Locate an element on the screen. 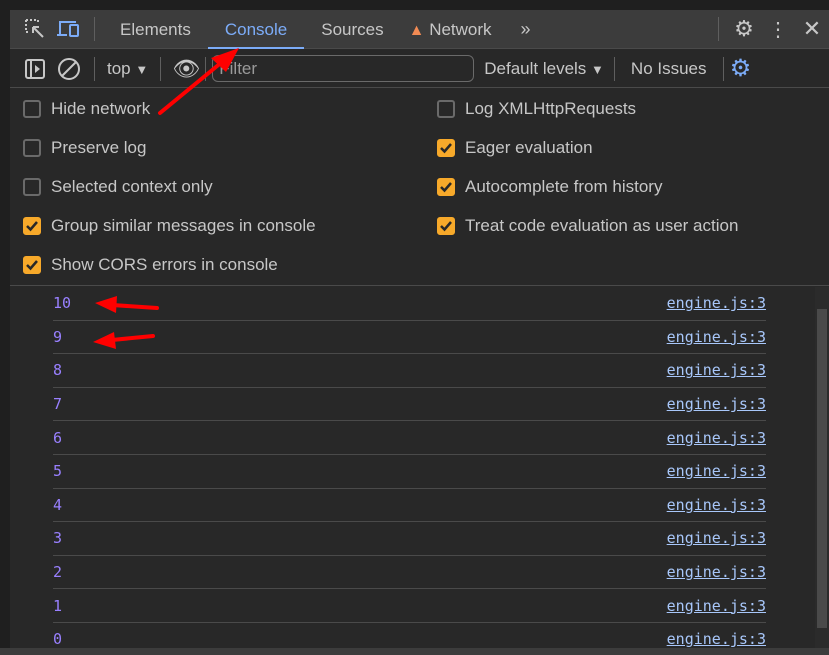 The width and height of the screenshot is (829, 655). inspect-element-icon is located at coordinates (35, 29).